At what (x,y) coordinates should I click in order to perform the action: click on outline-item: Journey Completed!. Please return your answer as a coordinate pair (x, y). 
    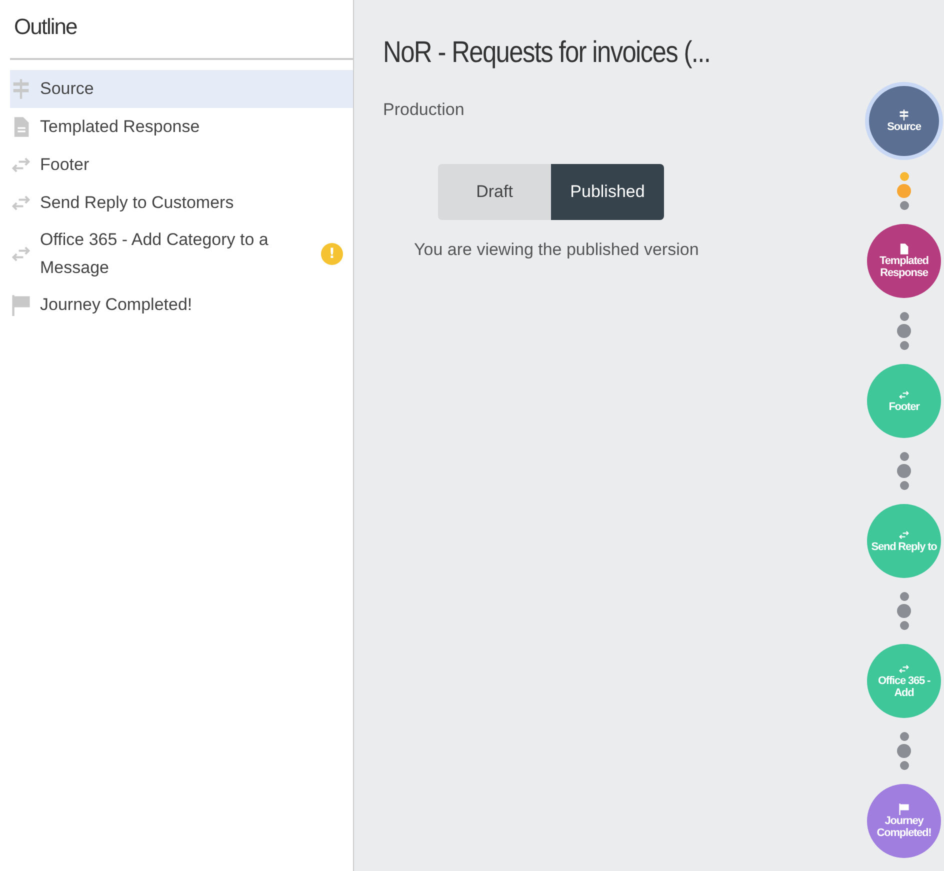
    Looking at the image, I should click on (181, 305).